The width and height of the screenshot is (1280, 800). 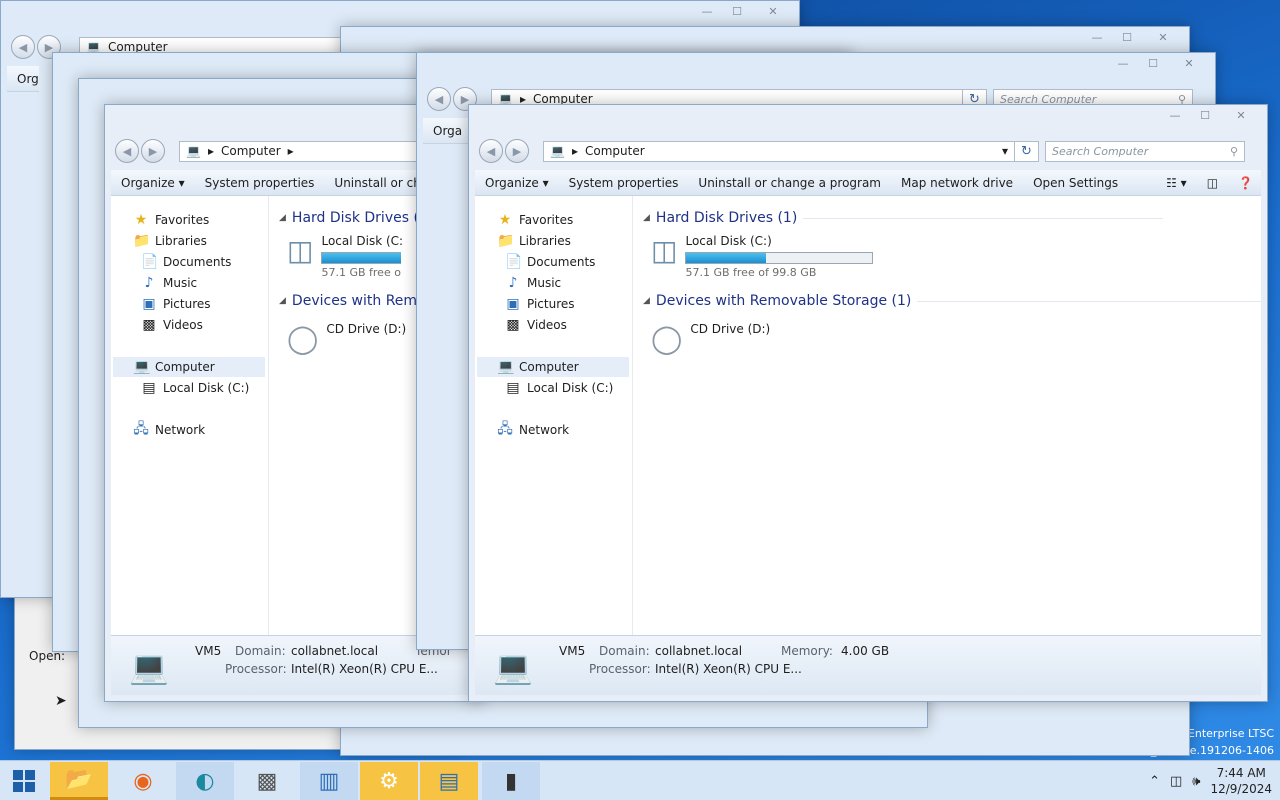 What do you see at coordinates (640, 780) in the screenshot?
I see `taskbar: 📂 ◉ ◐ ▩ ▥ ⚙ ▤ ▮ ⌃ ◫ 🕪 7:44 AM 12/9/2024` at bounding box center [640, 780].